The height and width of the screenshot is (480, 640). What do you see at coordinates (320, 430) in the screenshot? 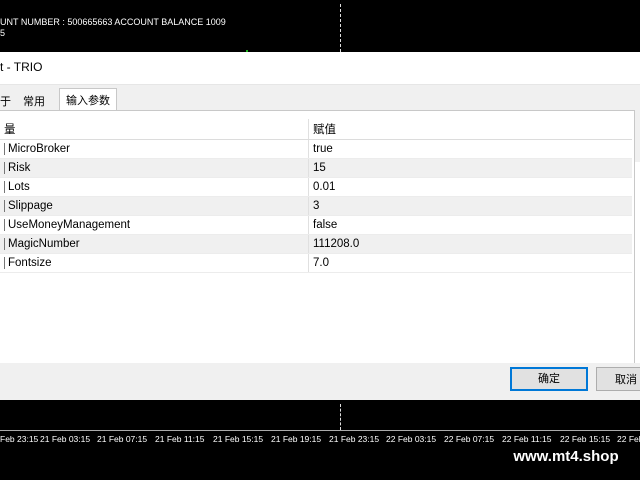
I see `time-axis-line` at bounding box center [320, 430].